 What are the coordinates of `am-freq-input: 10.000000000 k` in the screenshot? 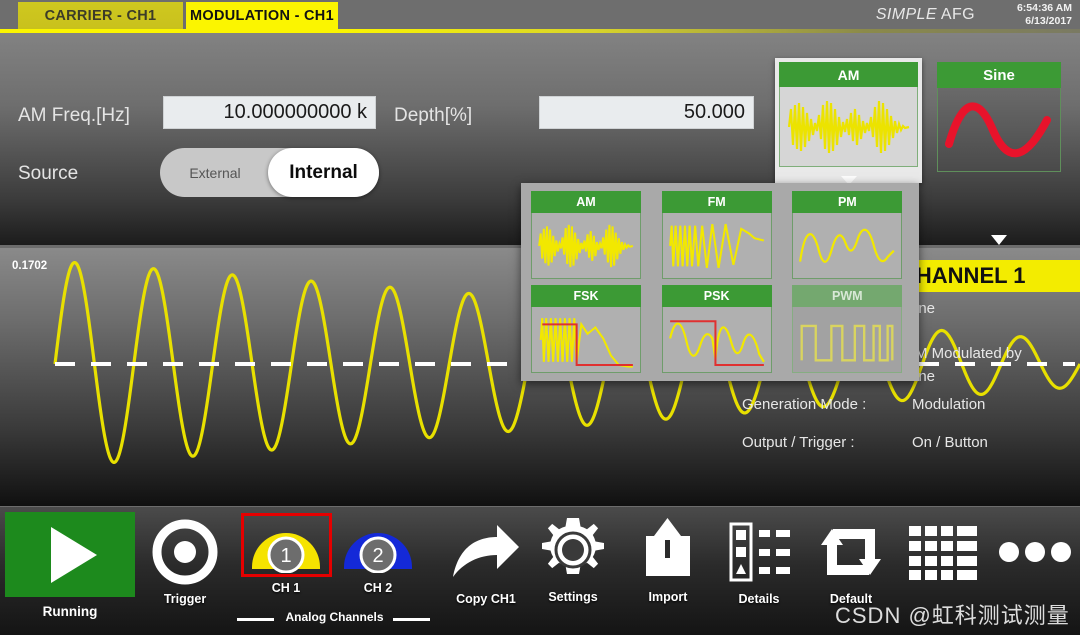 It's located at (269, 112).